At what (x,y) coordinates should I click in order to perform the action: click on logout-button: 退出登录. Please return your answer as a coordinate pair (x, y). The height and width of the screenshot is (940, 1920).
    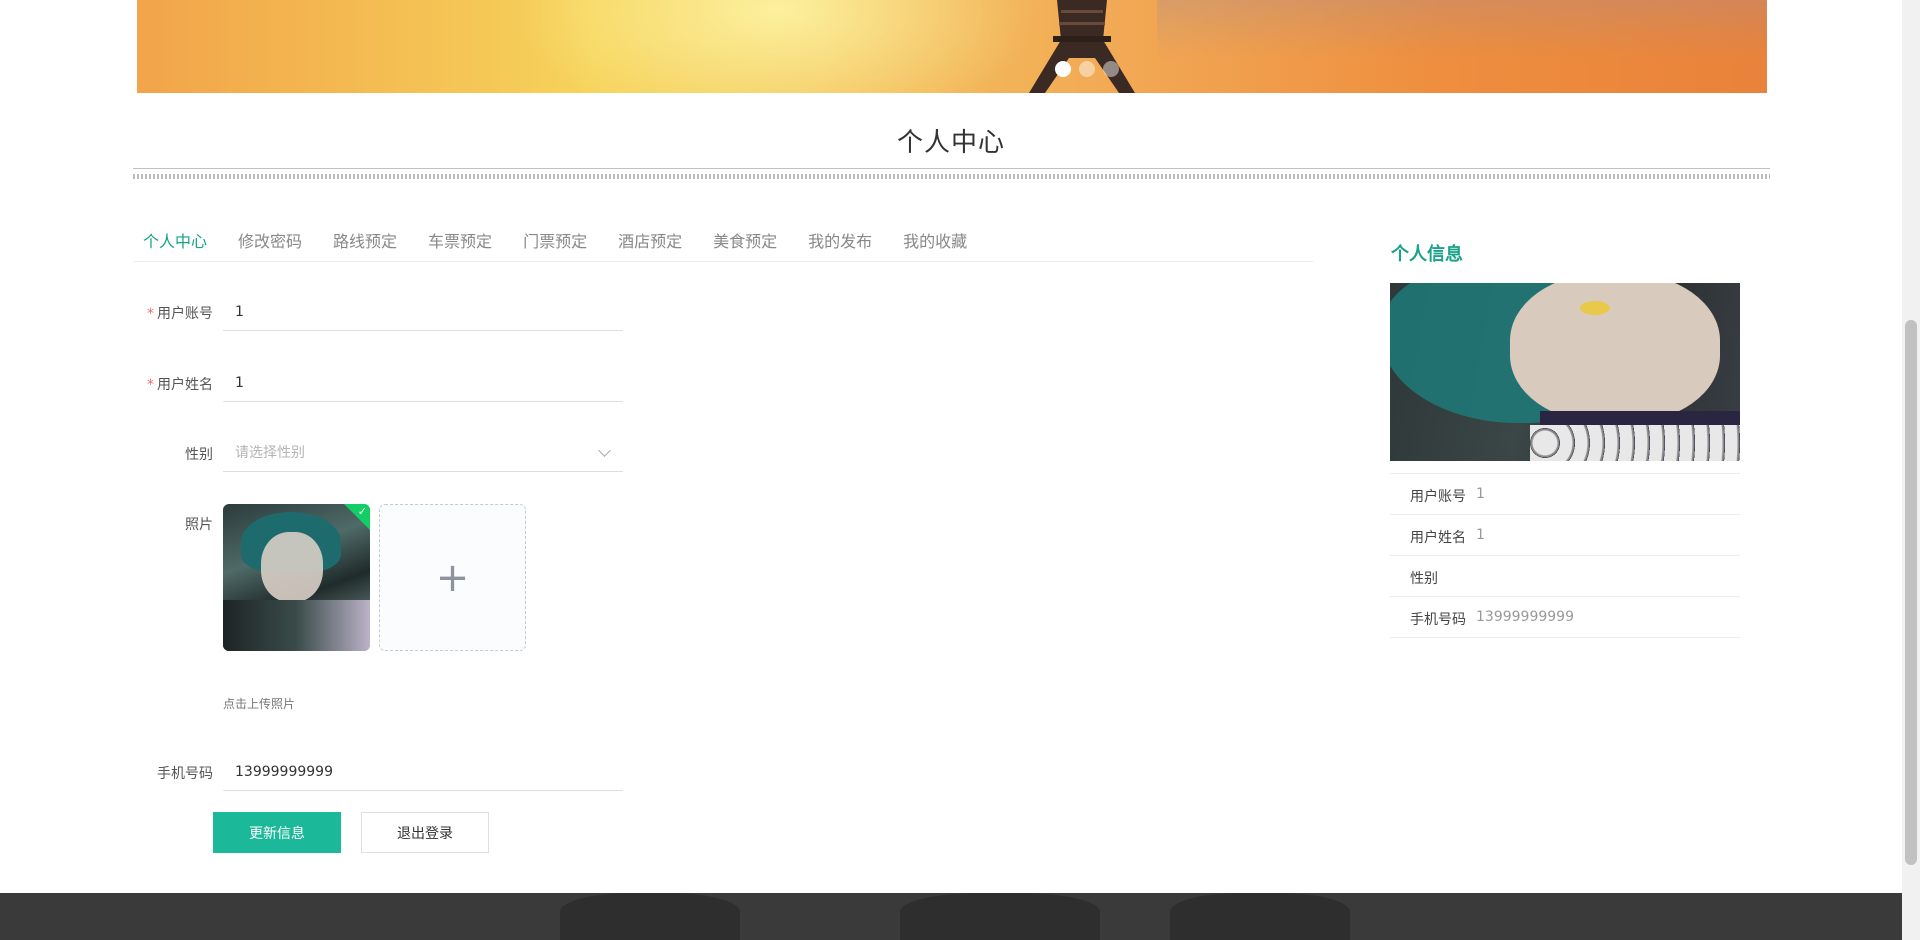
    Looking at the image, I should click on (425, 832).